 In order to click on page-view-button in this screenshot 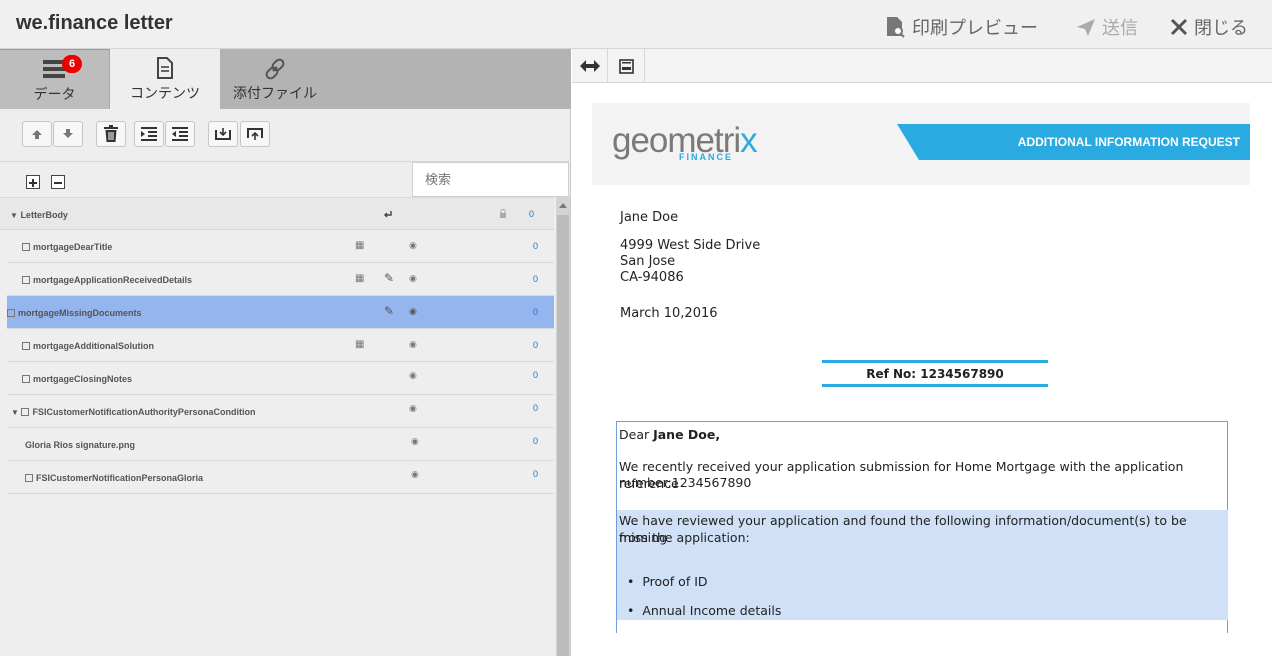, I will do `click(627, 65)`.